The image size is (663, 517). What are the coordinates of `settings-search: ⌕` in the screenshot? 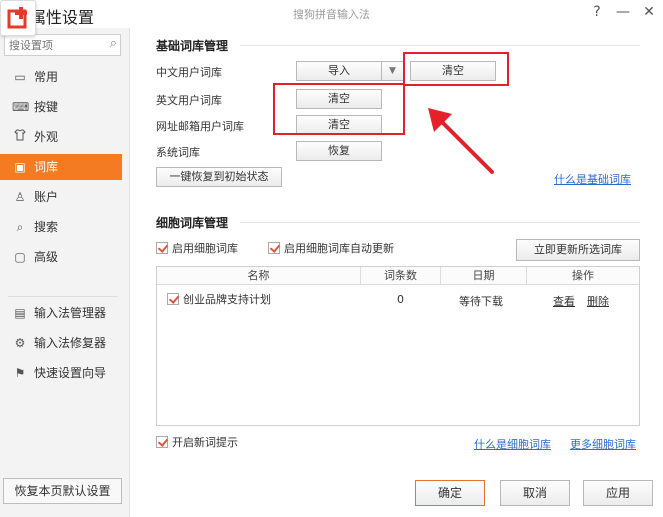 It's located at (62, 45).